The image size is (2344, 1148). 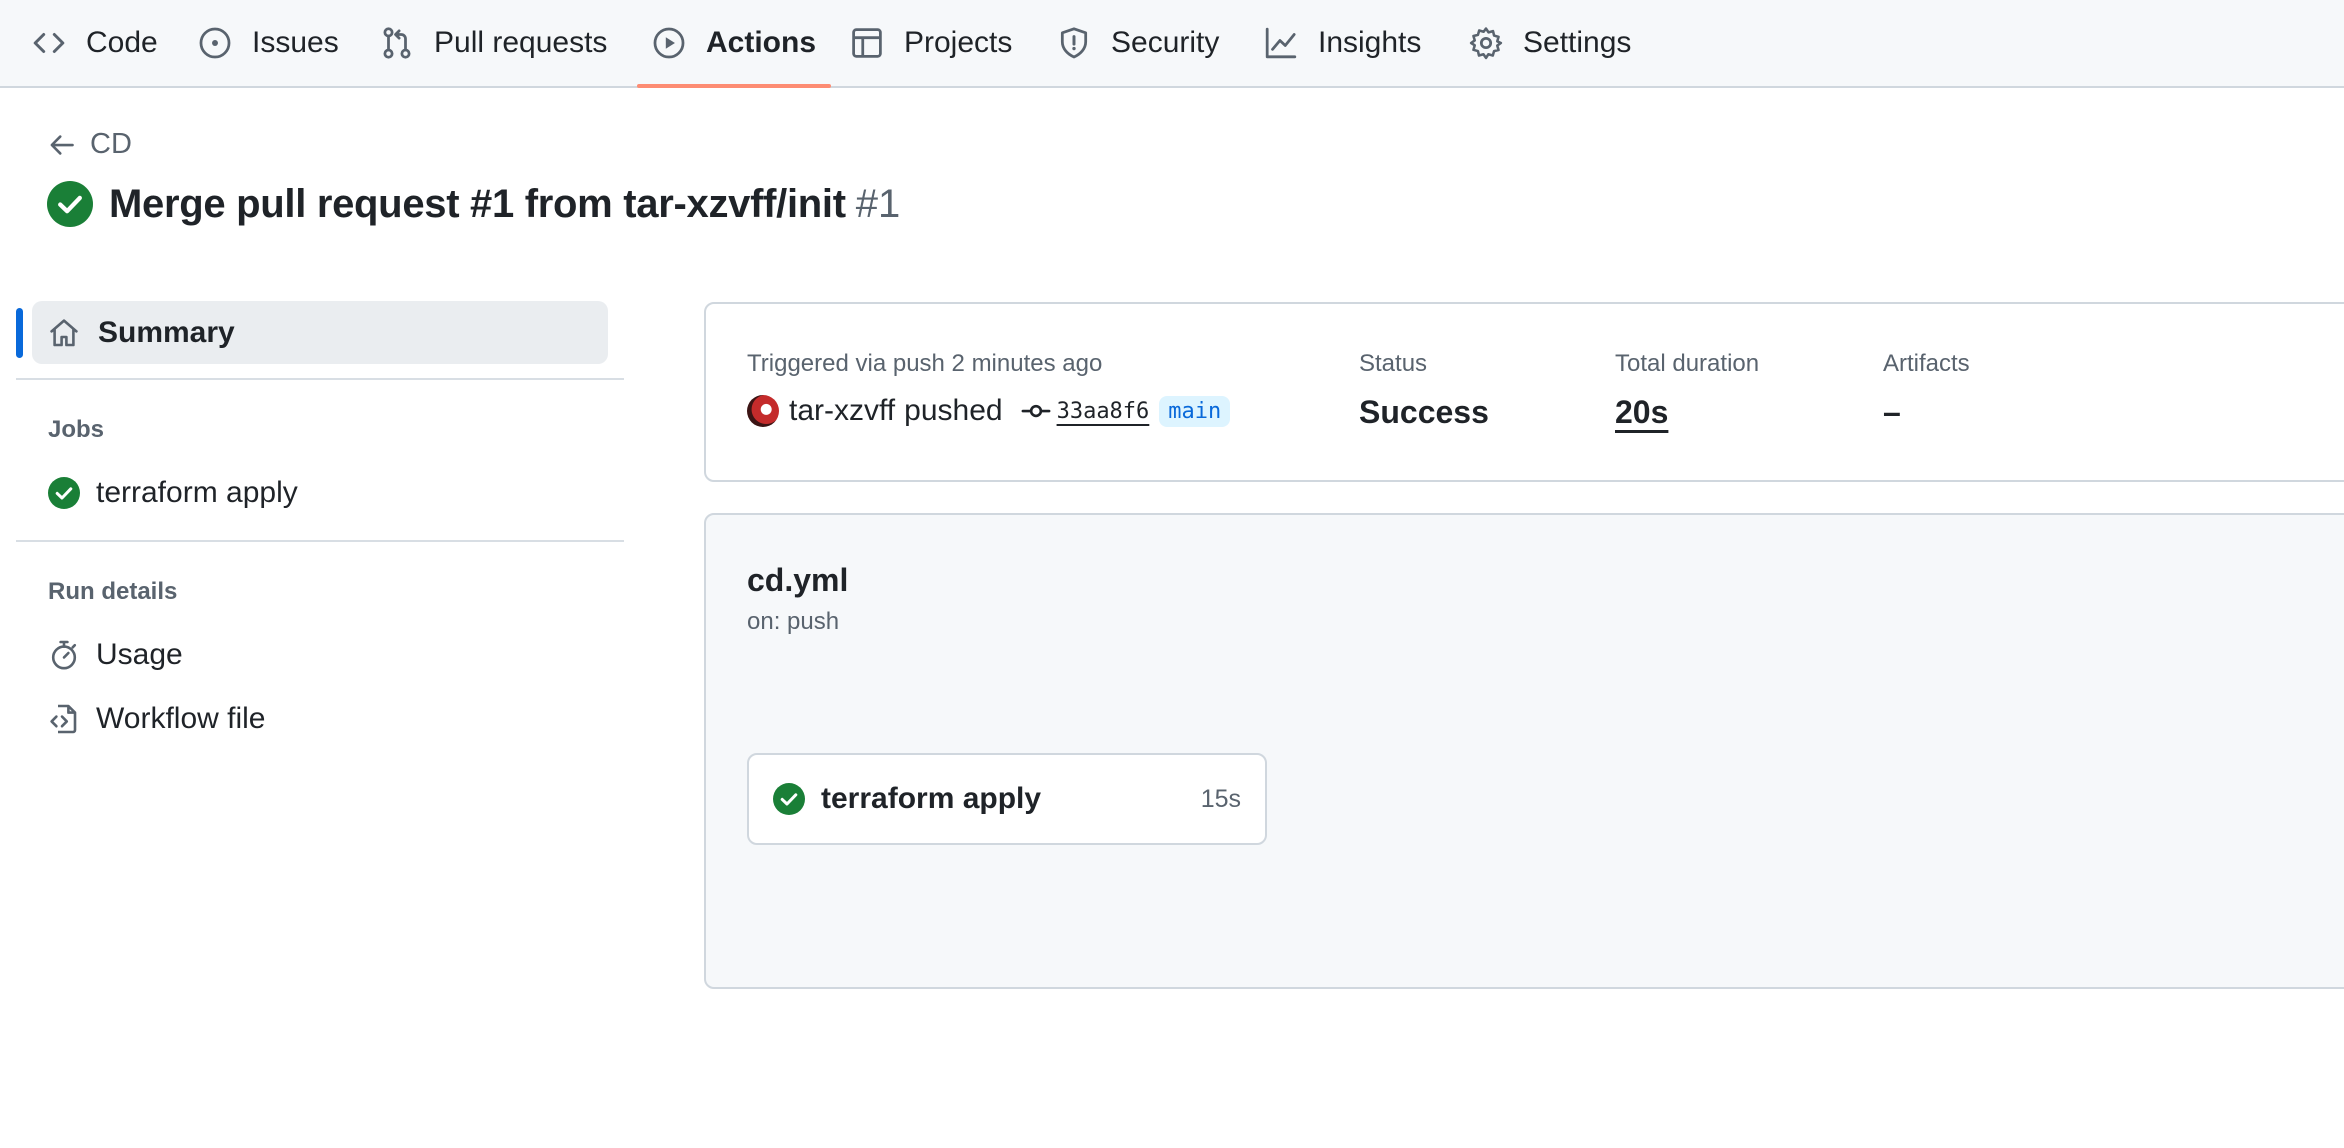 I want to click on artifacts-label: Artifacts, so click(x=1926, y=363).